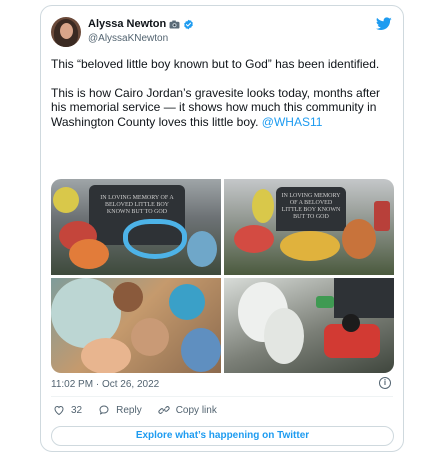 This screenshot has height=467, width=423. I want to click on copy-link-button: Copy link, so click(187, 410).